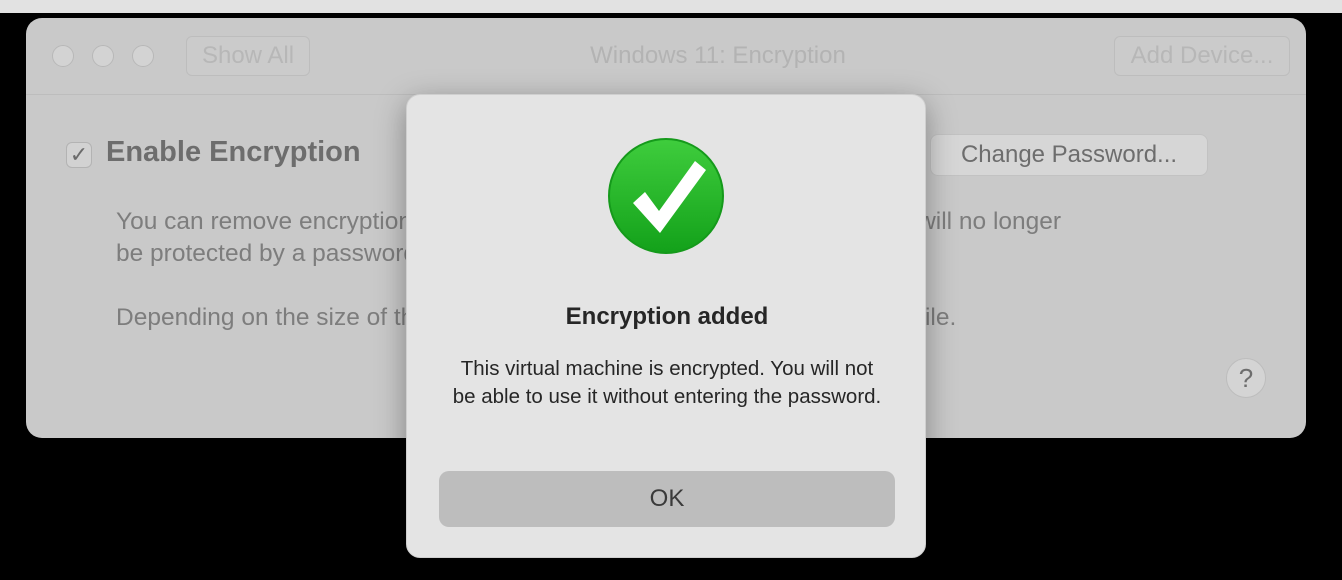 Image resolution: width=1342 pixels, height=580 pixels. Describe the element at coordinates (671, 6) in the screenshot. I see `menu-bar-strip` at that location.